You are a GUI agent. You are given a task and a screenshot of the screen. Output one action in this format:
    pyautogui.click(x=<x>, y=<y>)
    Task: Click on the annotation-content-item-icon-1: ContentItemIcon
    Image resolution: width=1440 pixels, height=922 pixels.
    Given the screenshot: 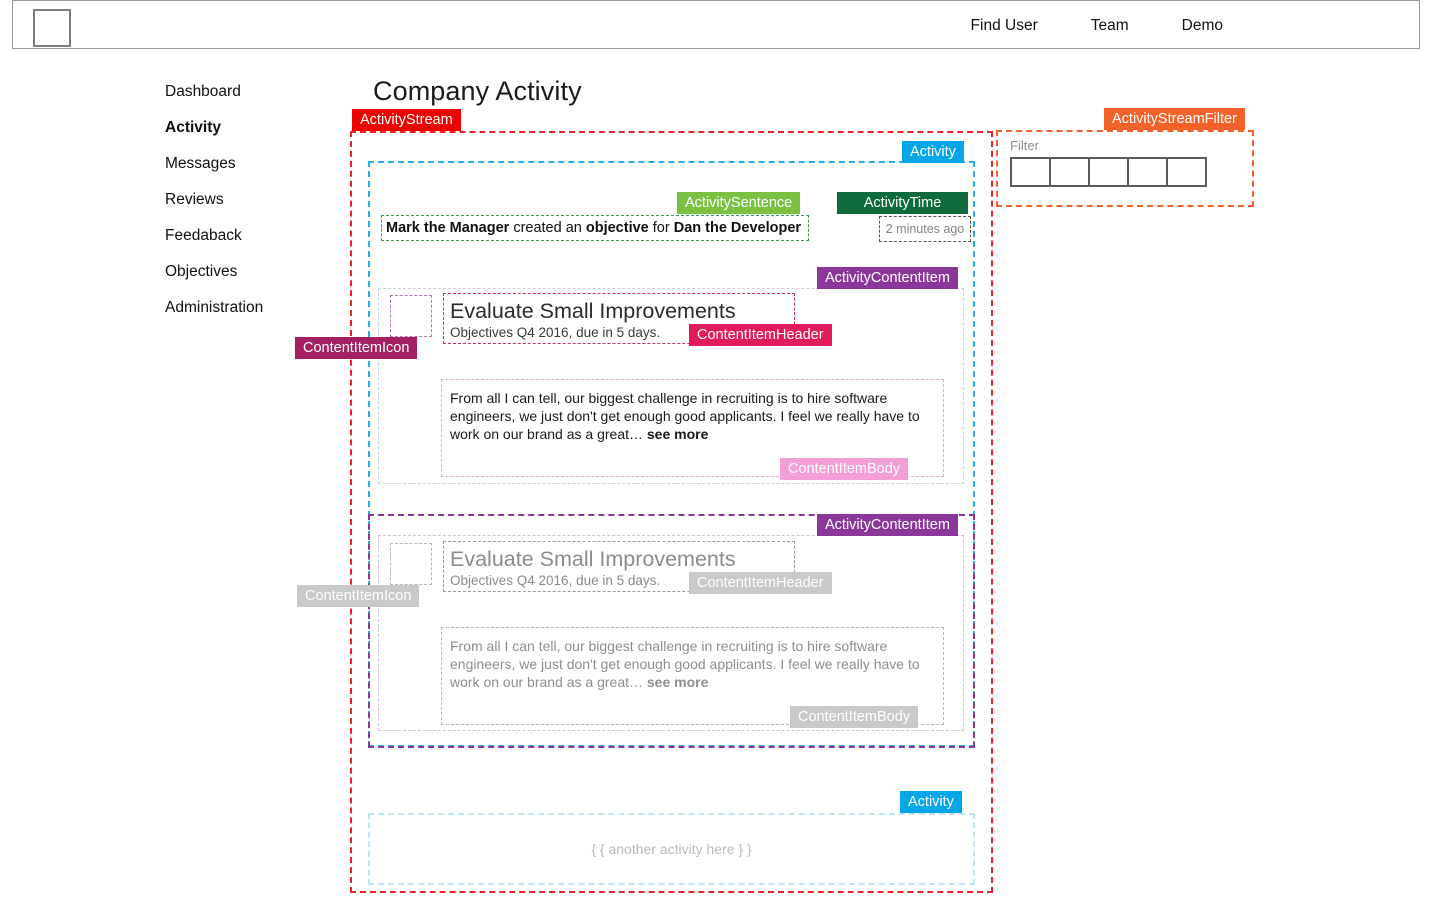 What is the action you would take?
    pyautogui.click(x=356, y=348)
    